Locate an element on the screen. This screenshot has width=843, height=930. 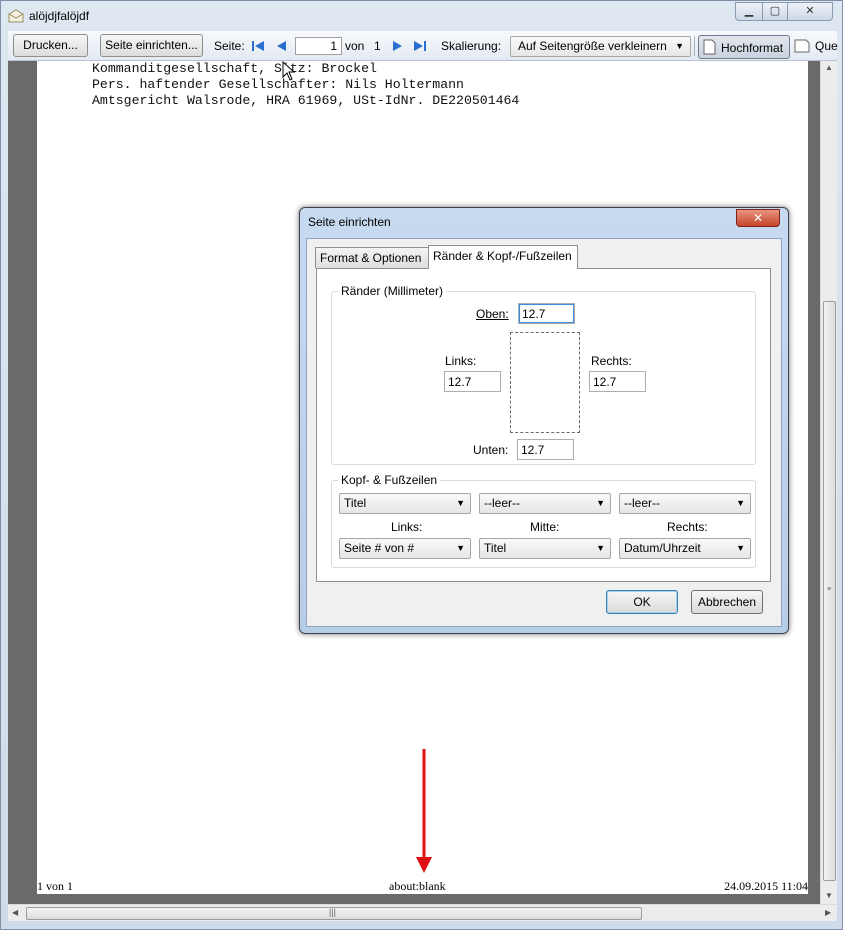
maximize-button: ▢ is located at coordinates (775, 11).